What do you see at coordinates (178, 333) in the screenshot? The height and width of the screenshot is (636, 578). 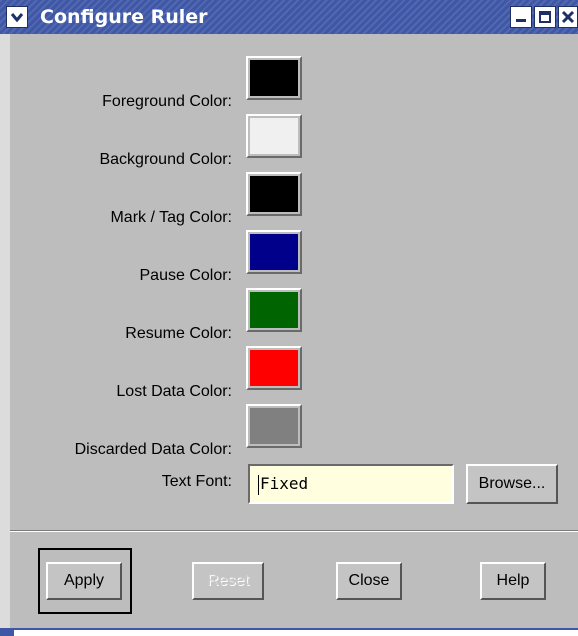 I see `resume-color-label: Resume Color:` at bounding box center [178, 333].